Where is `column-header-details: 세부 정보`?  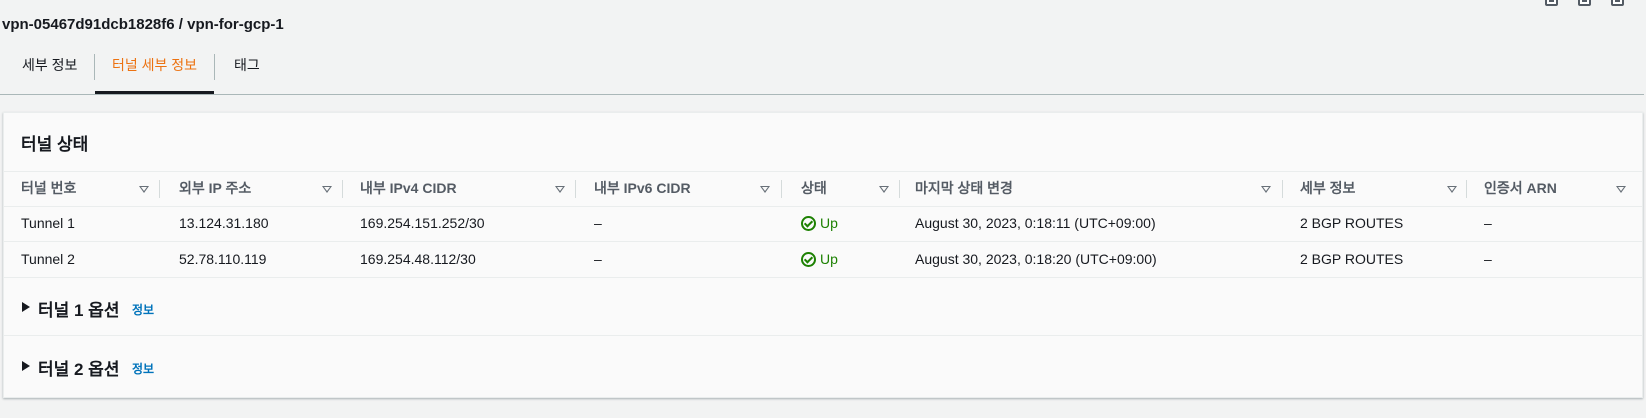
column-header-details: 세부 정보 is located at coordinates (1378, 189).